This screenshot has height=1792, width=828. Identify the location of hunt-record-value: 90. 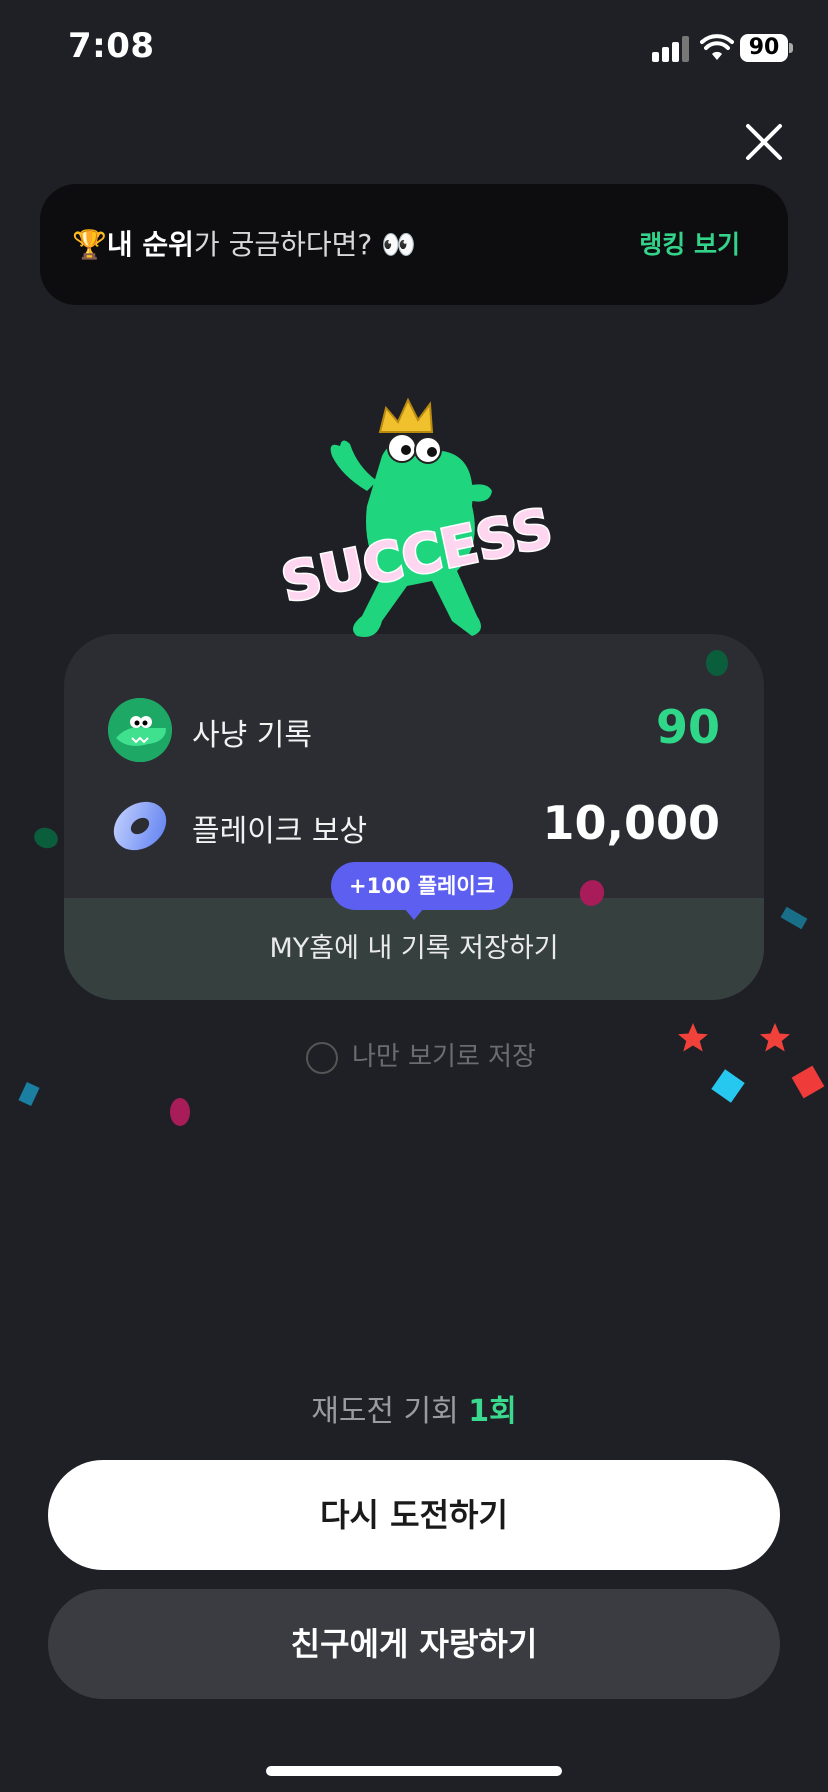
(687, 727).